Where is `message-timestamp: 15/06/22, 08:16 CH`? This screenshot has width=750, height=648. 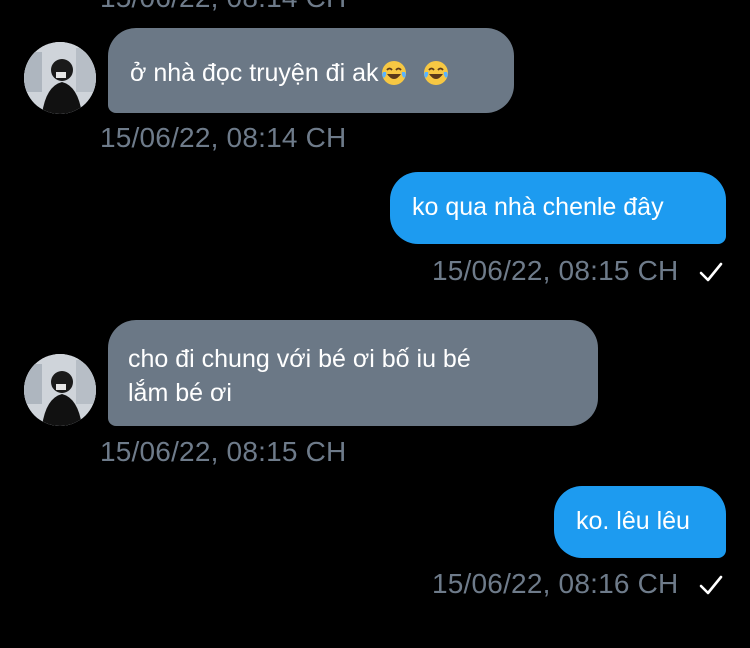
message-timestamp: 15/06/22, 08:16 CH is located at coordinates (555, 583).